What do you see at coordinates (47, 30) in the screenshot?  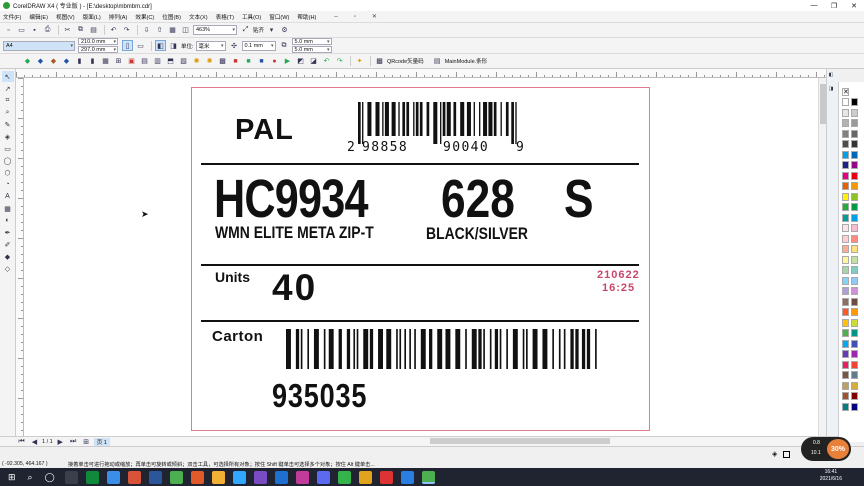 I see `print-icon: ⎙` at bounding box center [47, 30].